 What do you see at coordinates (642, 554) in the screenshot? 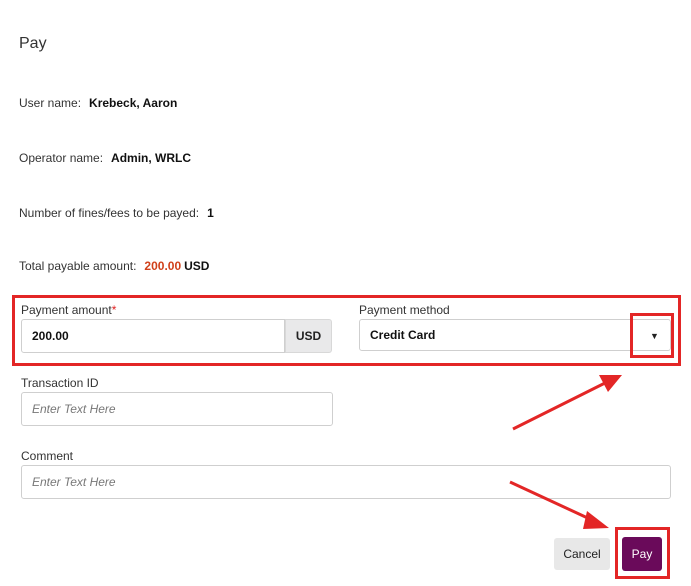
I see `pay-button: Pay` at bounding box center [642, 554].